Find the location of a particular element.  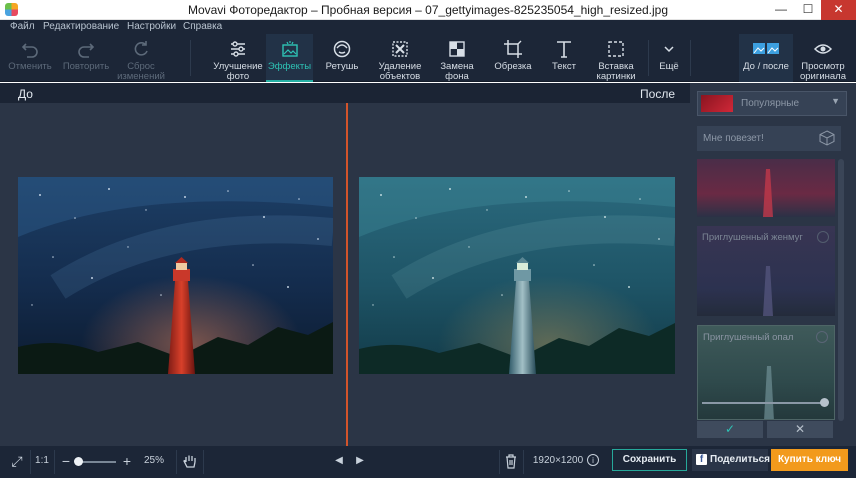

trash-icon is located at coordinates (511, 461).